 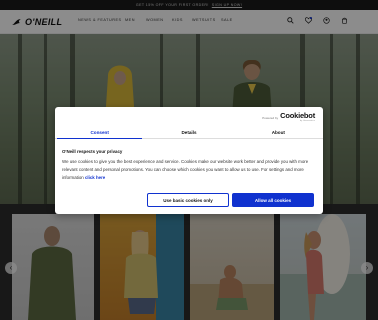 I want to click on cookiebot-branding: Powered by Cookiebot by Usercentrics, so click(x=288, y=116).